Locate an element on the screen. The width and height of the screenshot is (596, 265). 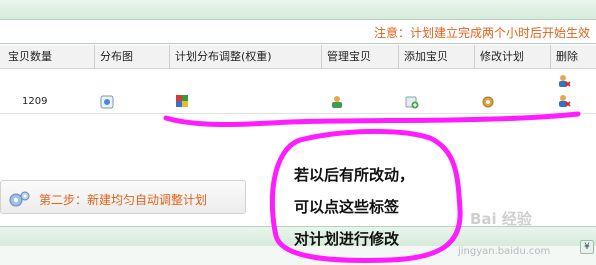
notice-text: 注意：计划建立完成两个小时后开始生效 is located at coordinates (481, 33).